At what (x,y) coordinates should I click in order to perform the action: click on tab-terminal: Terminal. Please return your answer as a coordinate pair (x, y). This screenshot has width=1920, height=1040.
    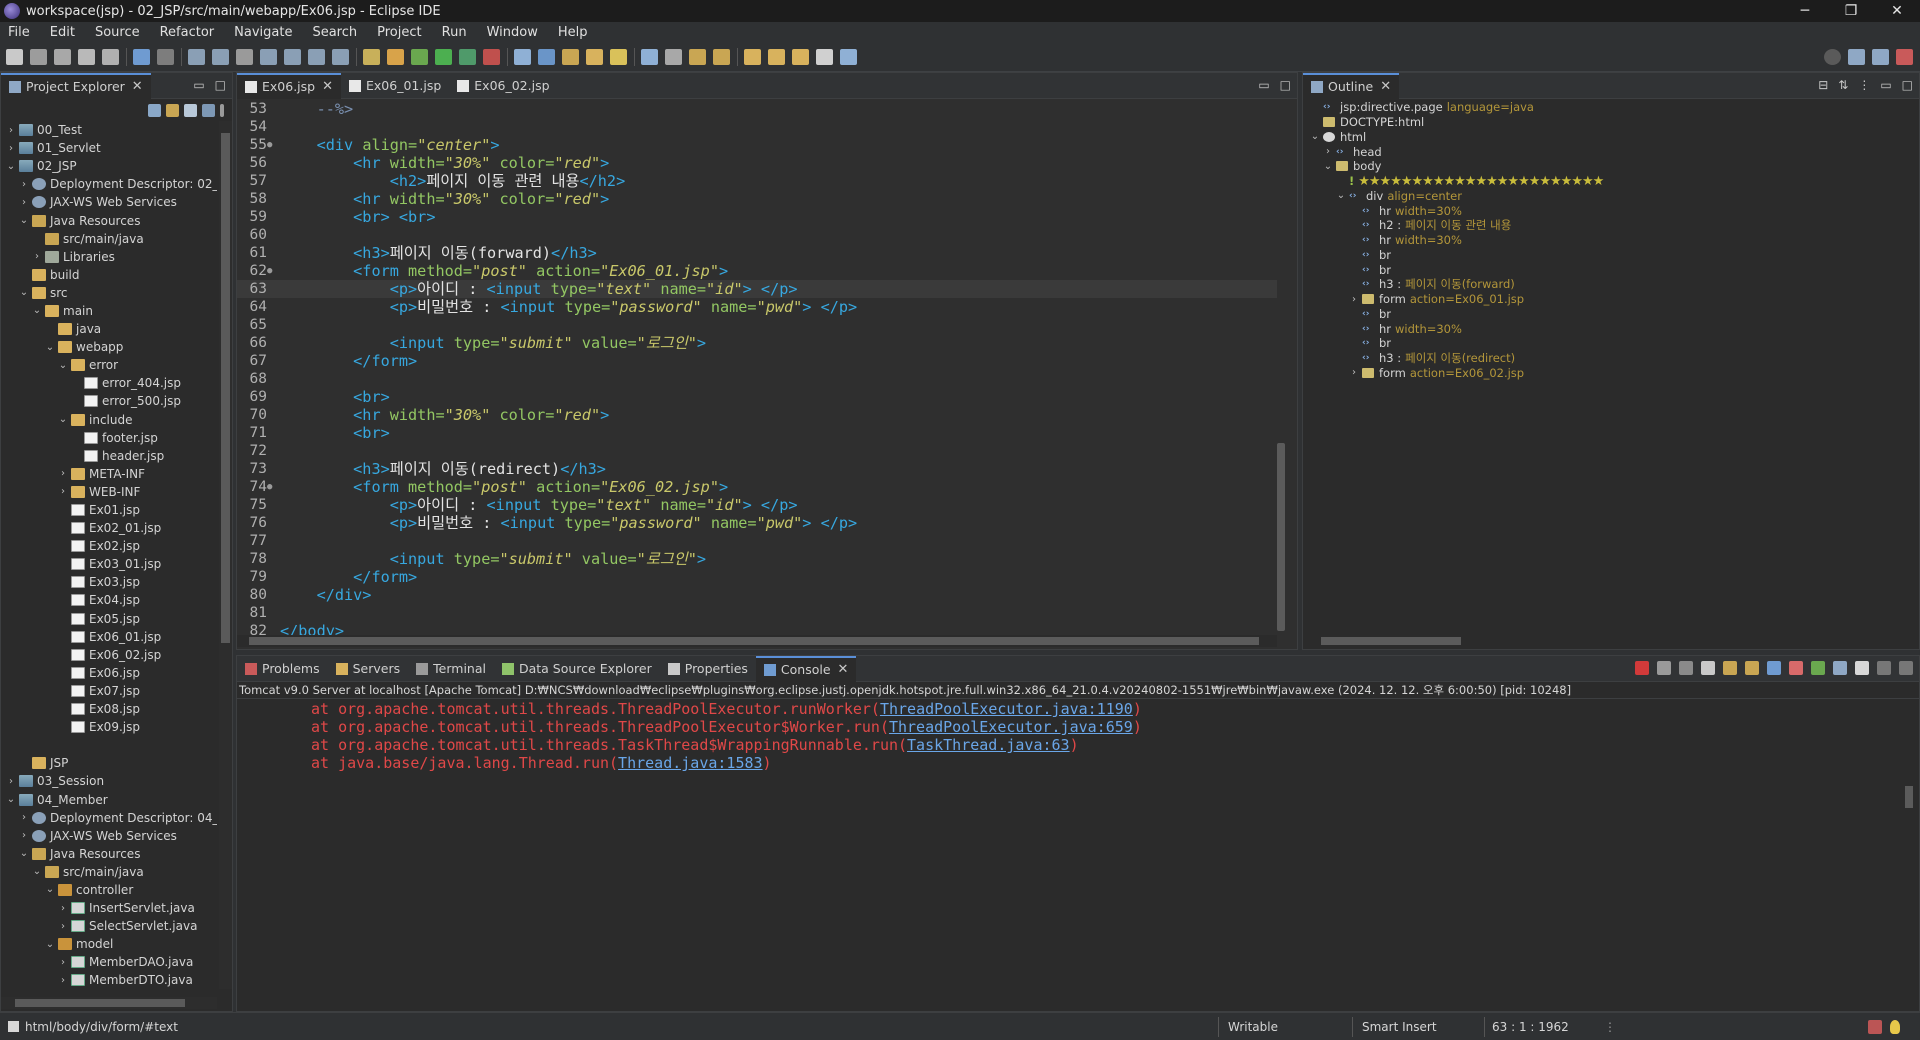
    Looking at the image, I should click on (451, 669).